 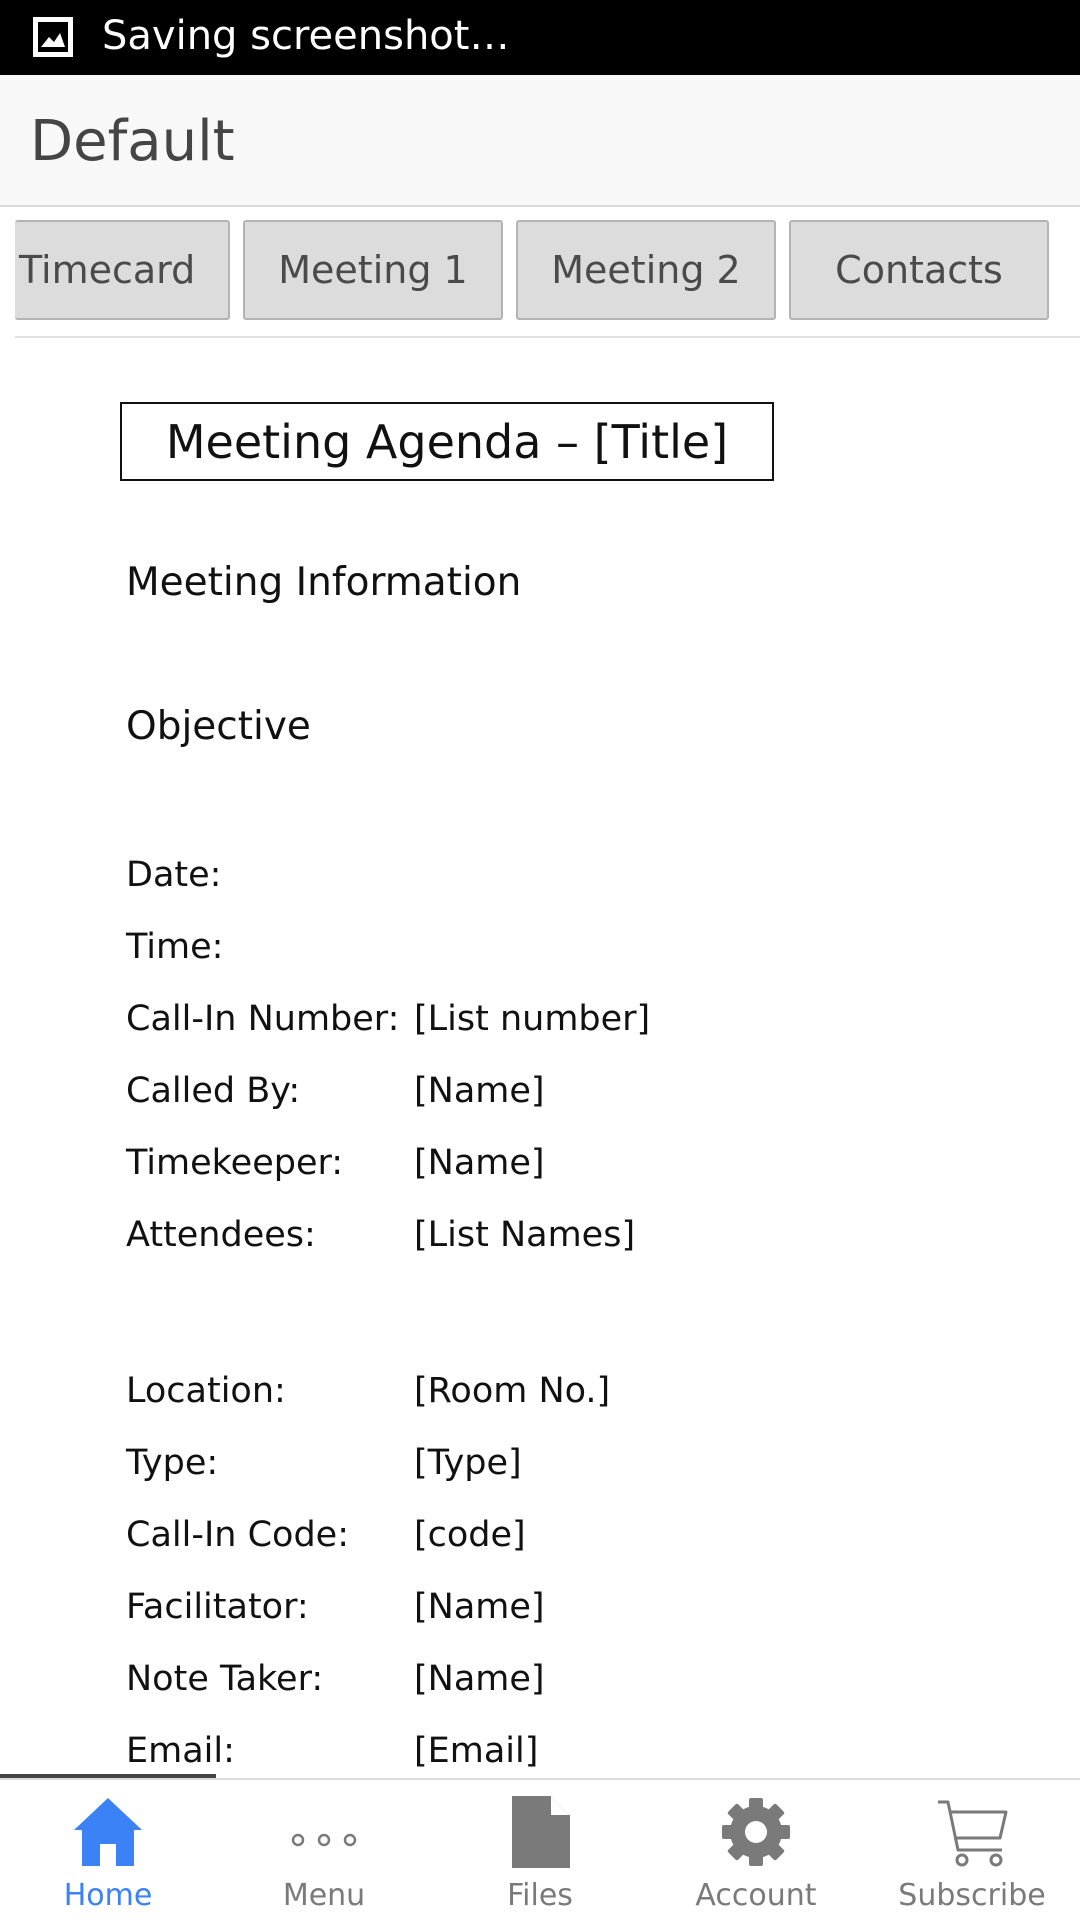 I want to click on nav-label: Subscribe, so click(x=972, y=1895).